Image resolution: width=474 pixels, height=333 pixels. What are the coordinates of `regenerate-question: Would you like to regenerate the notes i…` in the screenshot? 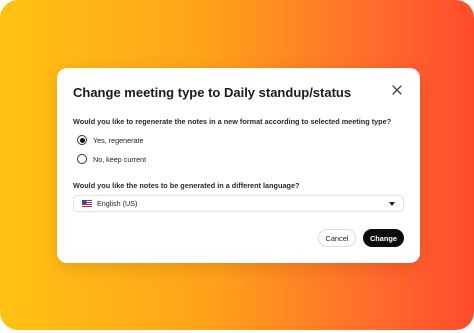 It's located at (232, 121).